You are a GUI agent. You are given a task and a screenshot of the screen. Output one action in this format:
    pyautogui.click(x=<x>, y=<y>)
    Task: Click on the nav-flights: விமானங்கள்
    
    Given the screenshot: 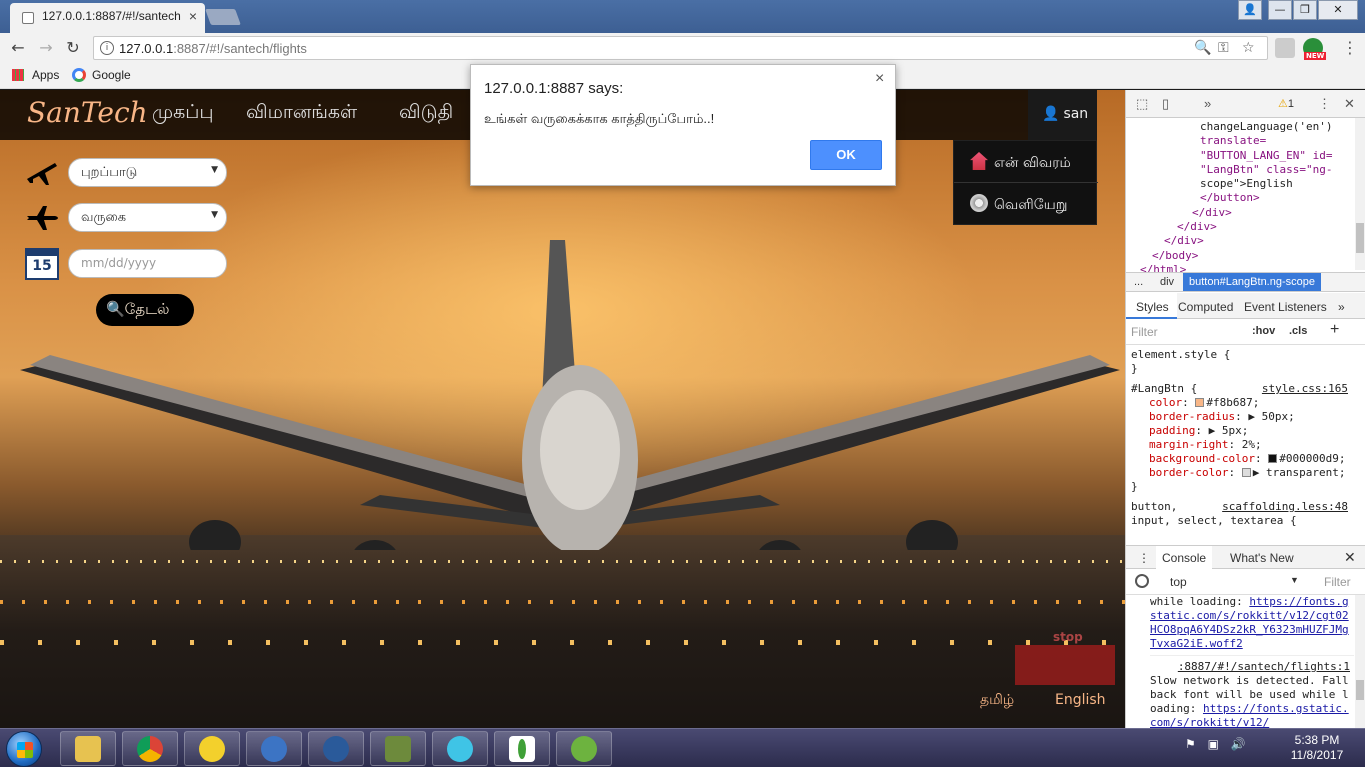 What is the action you would take?
    pyautogui.click(x=301, y=113)
    